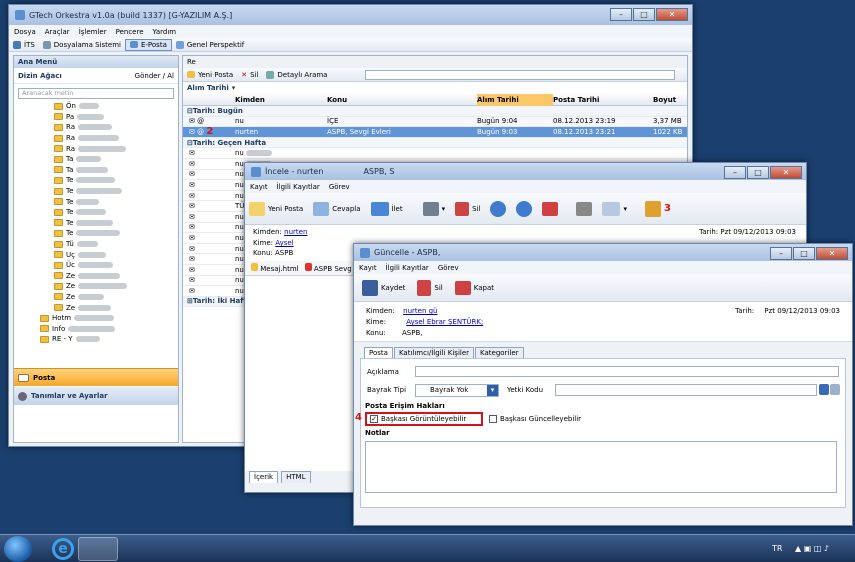 This screenshot has width=855, height=562. I want to click on tree-search-input: Aranacak metin, so click(96, 93).